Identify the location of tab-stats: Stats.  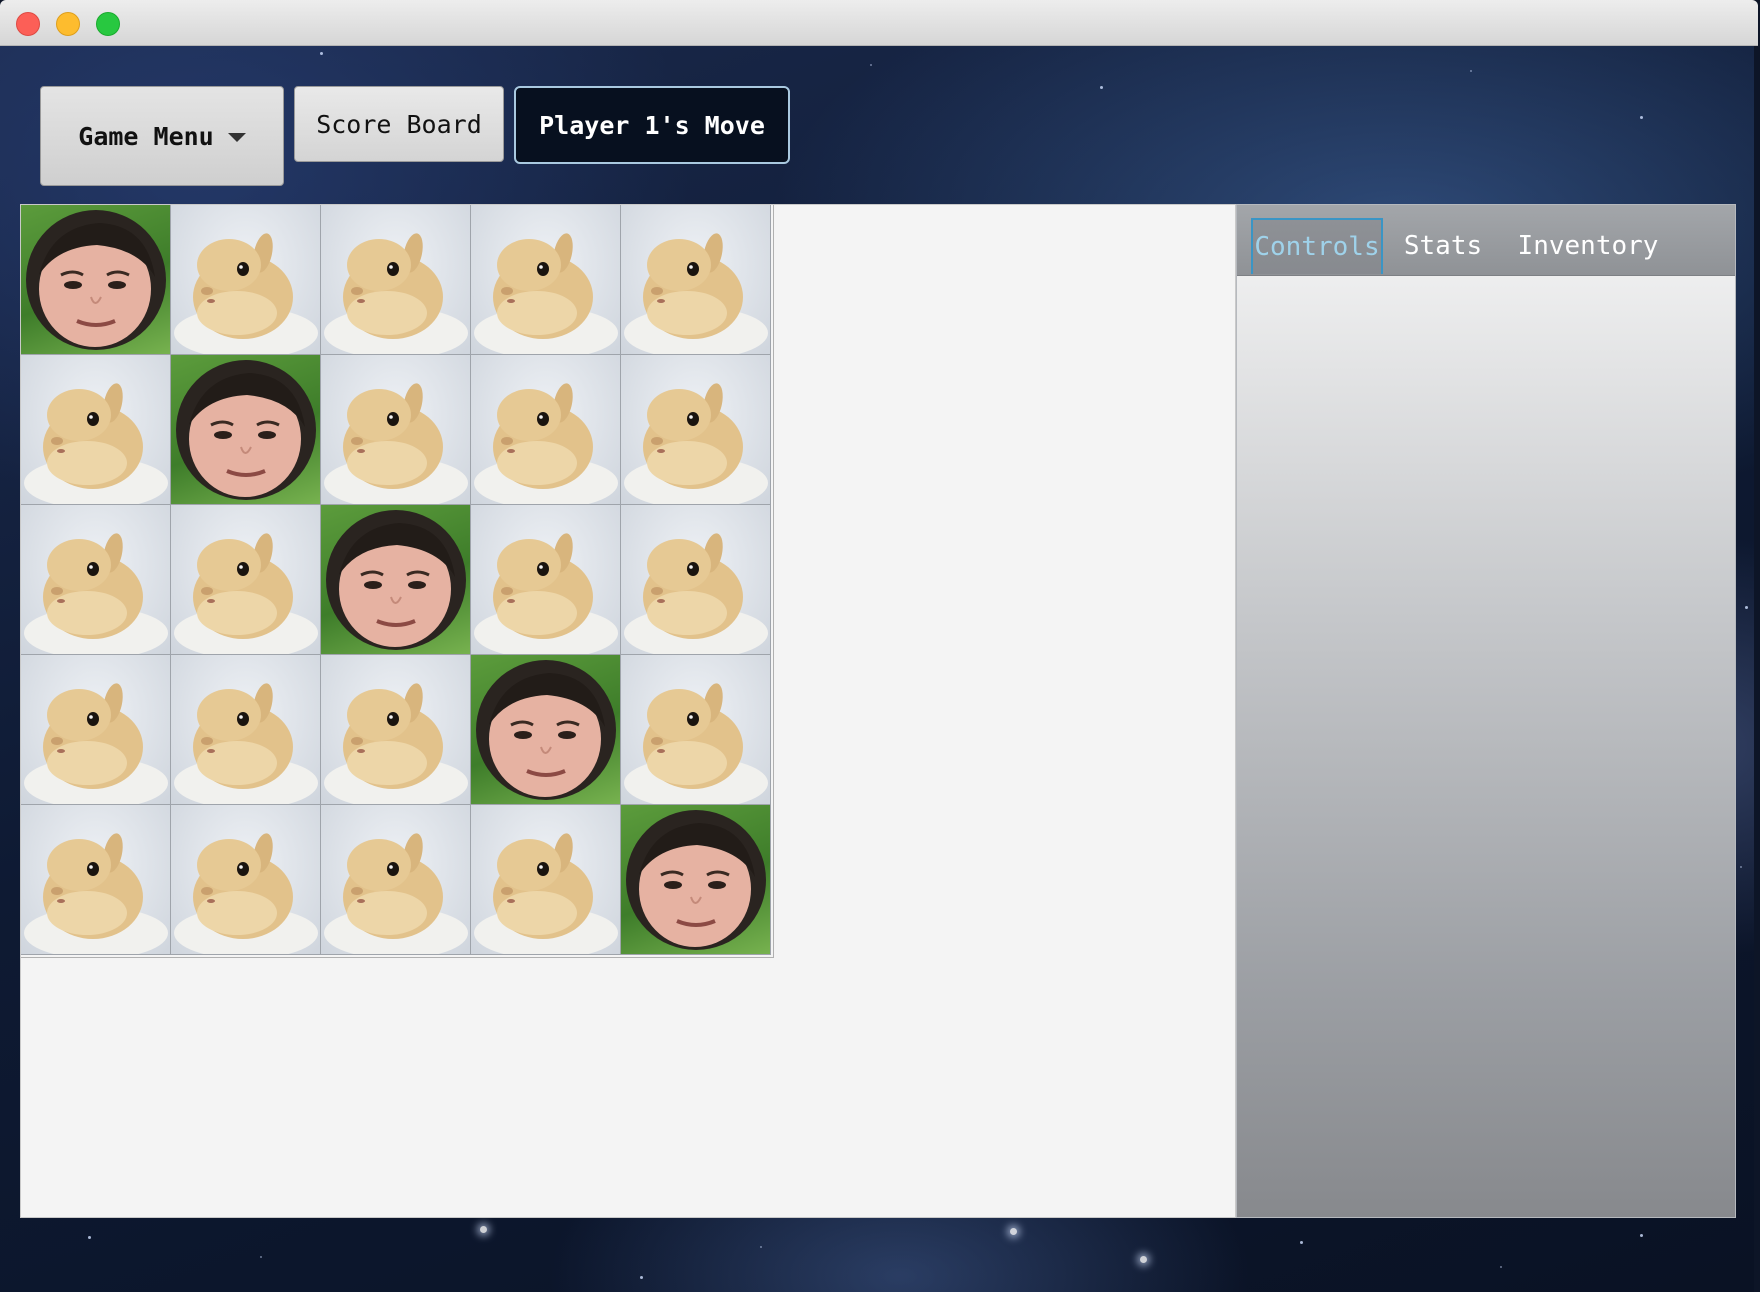
(1443, 246).